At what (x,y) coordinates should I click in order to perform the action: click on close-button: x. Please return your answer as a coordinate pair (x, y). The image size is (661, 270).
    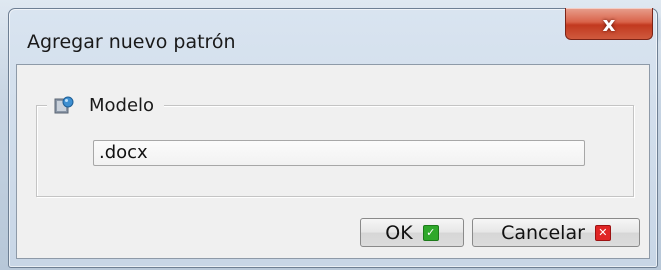
    Looking at the image, I should click on (609, 24).